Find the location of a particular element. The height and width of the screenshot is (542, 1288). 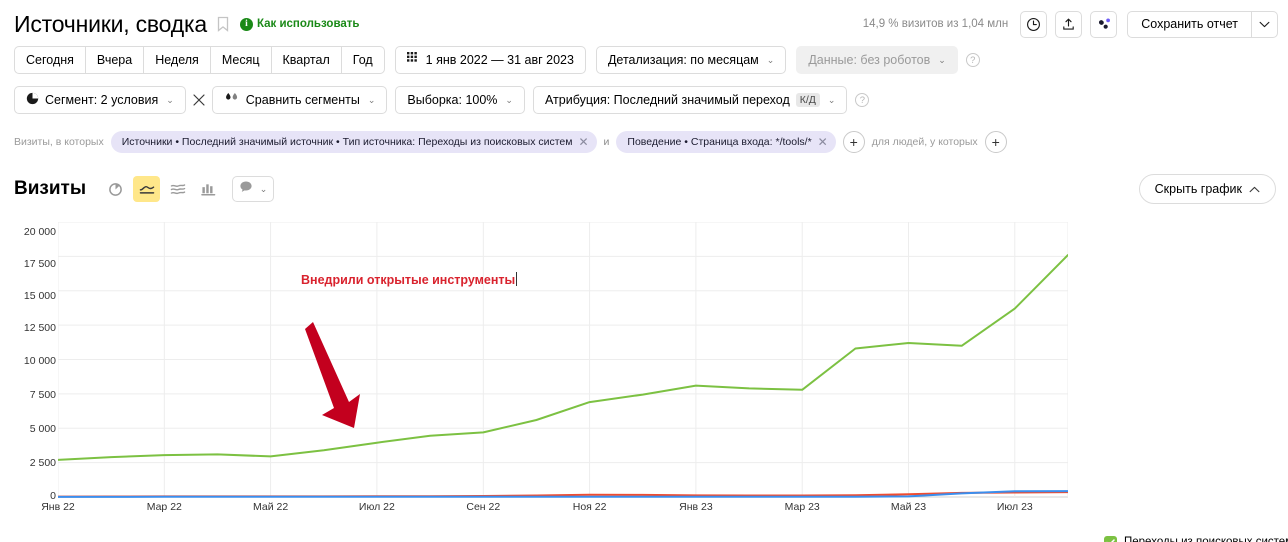

quick-range-month: Месяц is located at coordinates (240, 60).